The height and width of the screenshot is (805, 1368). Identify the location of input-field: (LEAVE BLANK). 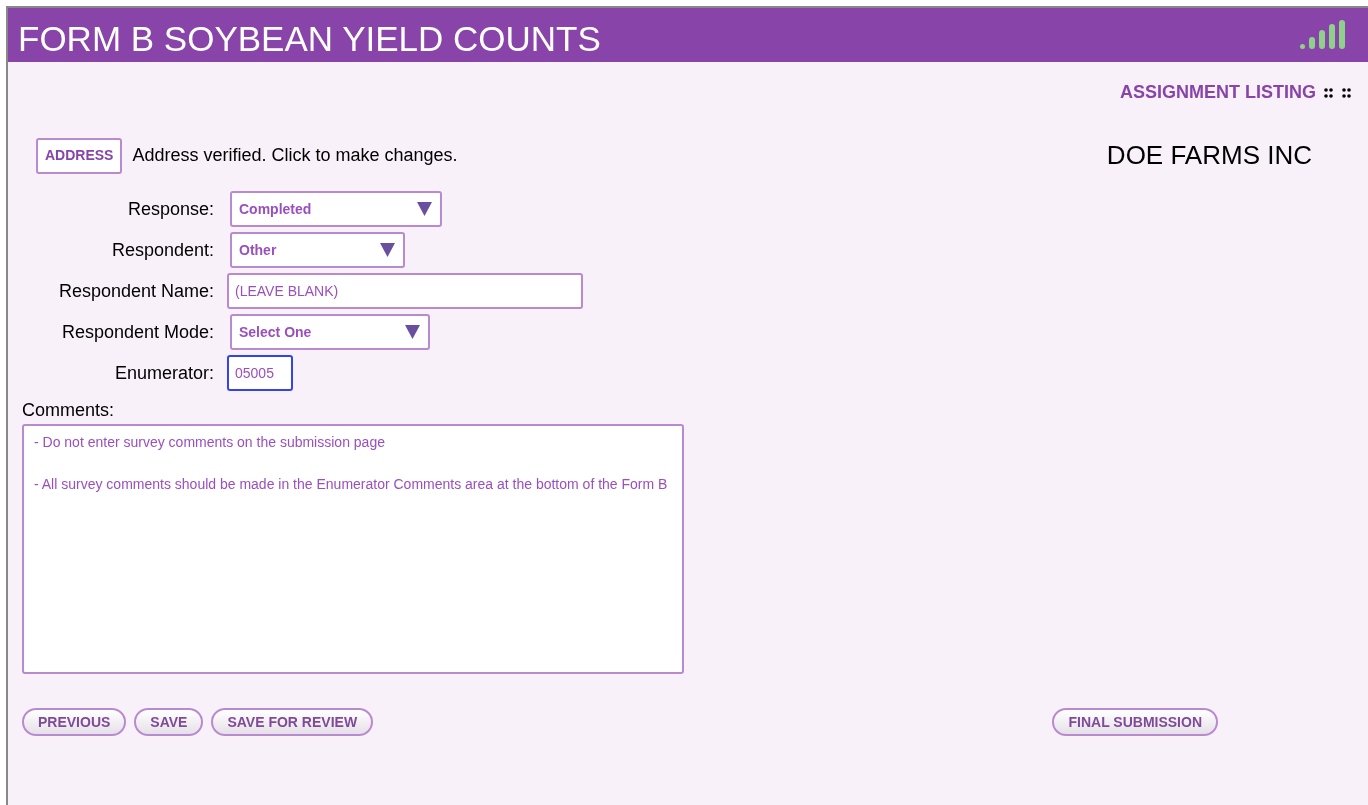
(405, 291).